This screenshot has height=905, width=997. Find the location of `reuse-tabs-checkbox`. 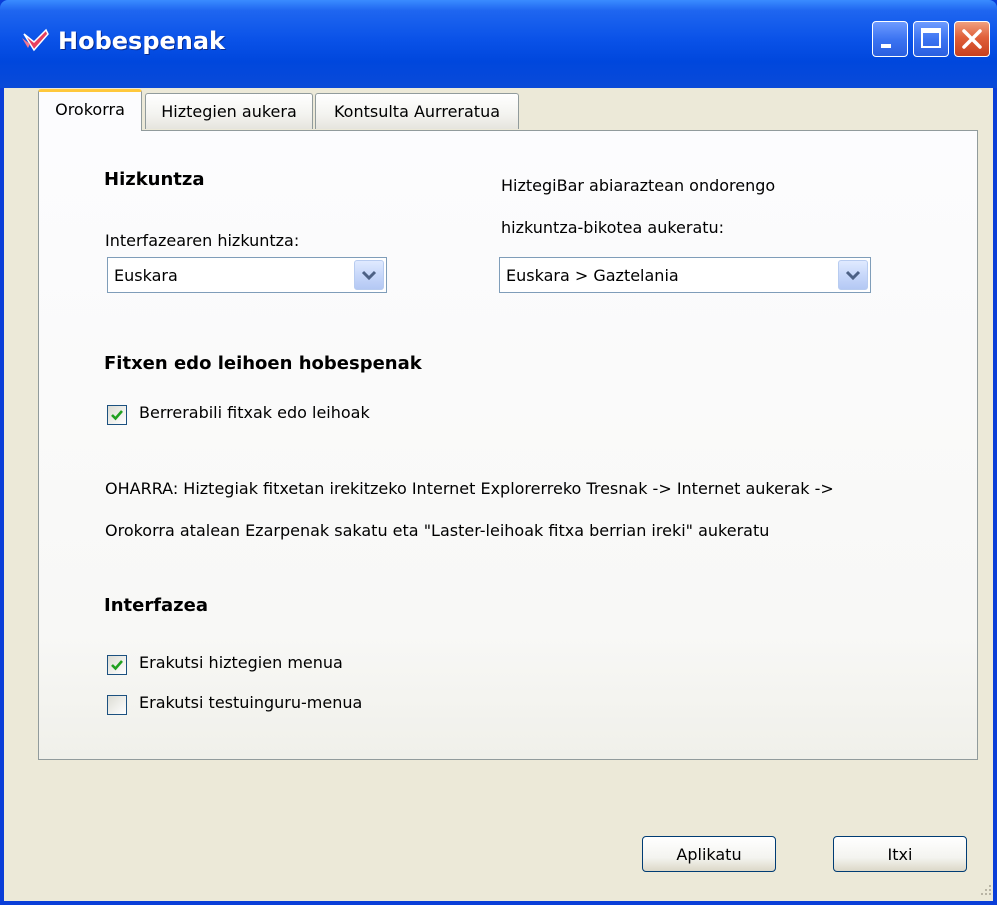

reuse-tabs-checkbox is located at coordinates (117, 415).